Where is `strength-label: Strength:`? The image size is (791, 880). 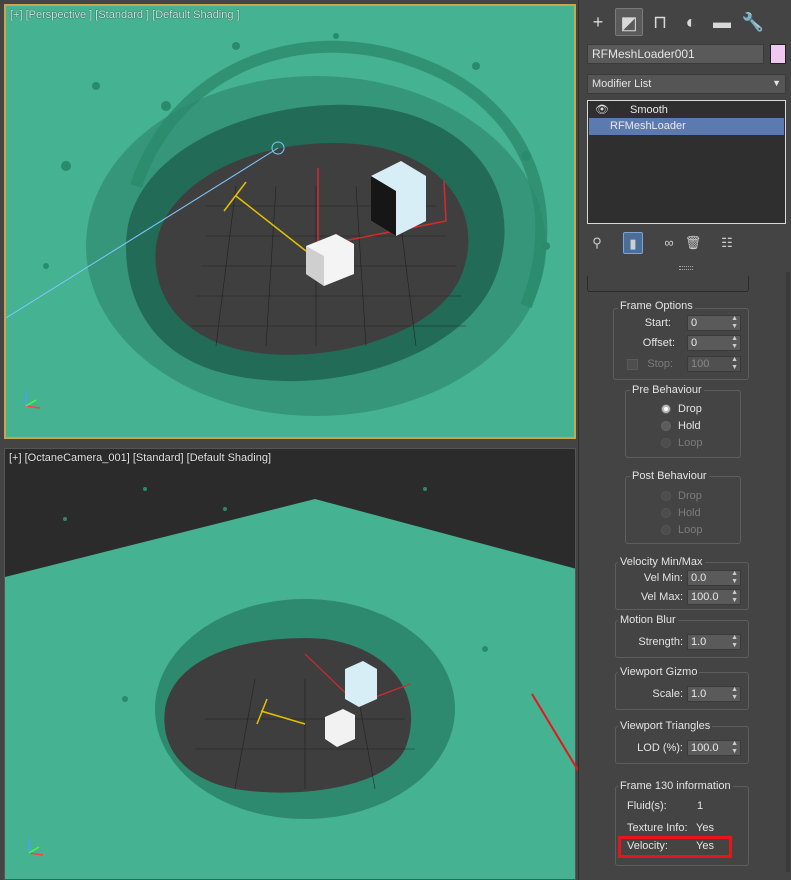
strength-label: Strength: is located at coordinates (660, 642).